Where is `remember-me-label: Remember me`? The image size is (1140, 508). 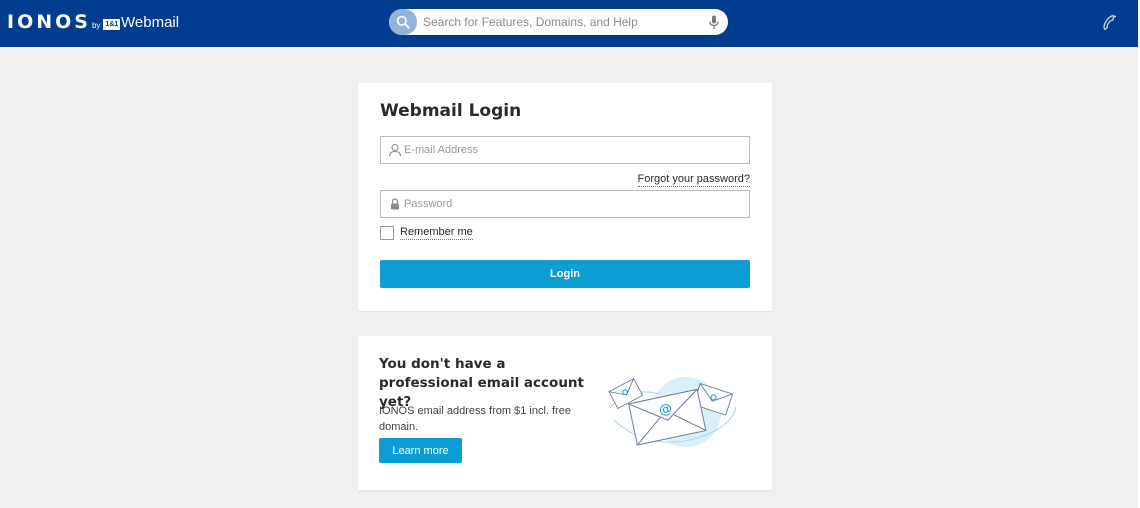 remember-me-label: Remember me is located at coordinates (436, 233).